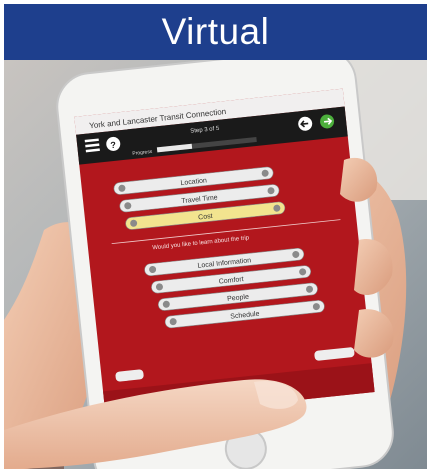  What do you see at coordinates (92, 145) in the screenshot?
I see `hamburger-menu-icon` at bounding box center [92, 145].